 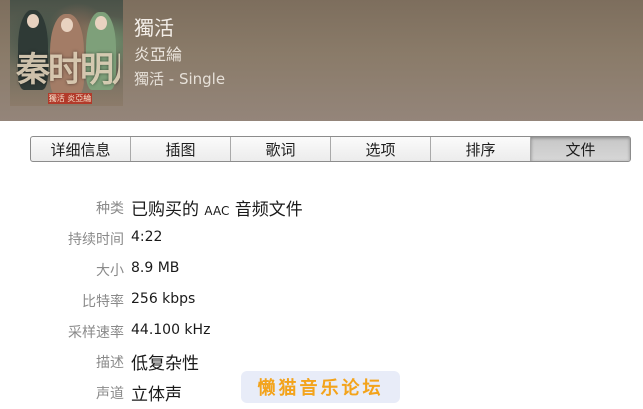 I want to click on artwork-face-right, so click(x=101, y=23).